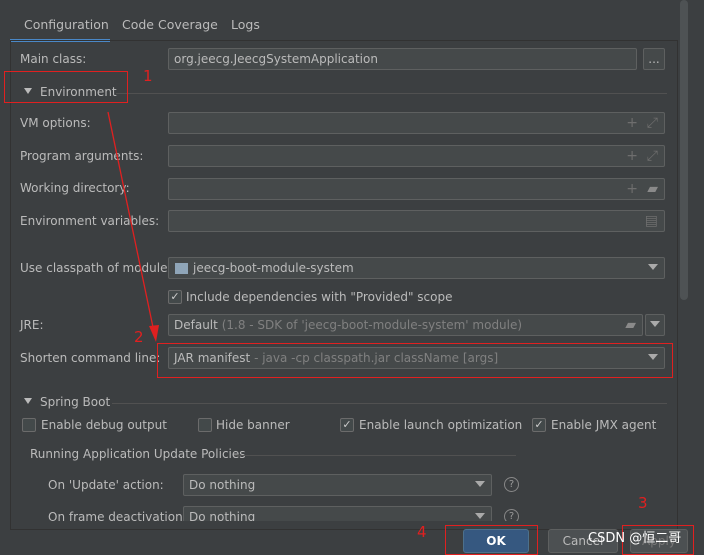 This screenshot has height=555, width=704. What do you see at coordinates (635, 538) in the screenshot?
I see `watermark: CSDN @恒二哥` at bounding box center [635, 538].